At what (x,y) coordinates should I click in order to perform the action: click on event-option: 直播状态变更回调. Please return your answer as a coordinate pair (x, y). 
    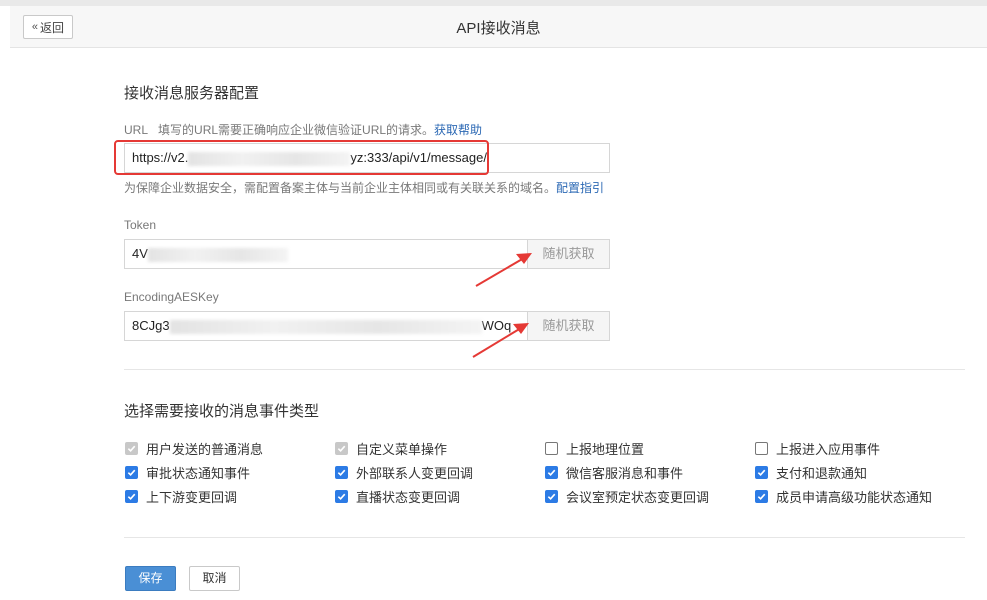
    Looking at the image, I should click on (397, 496).